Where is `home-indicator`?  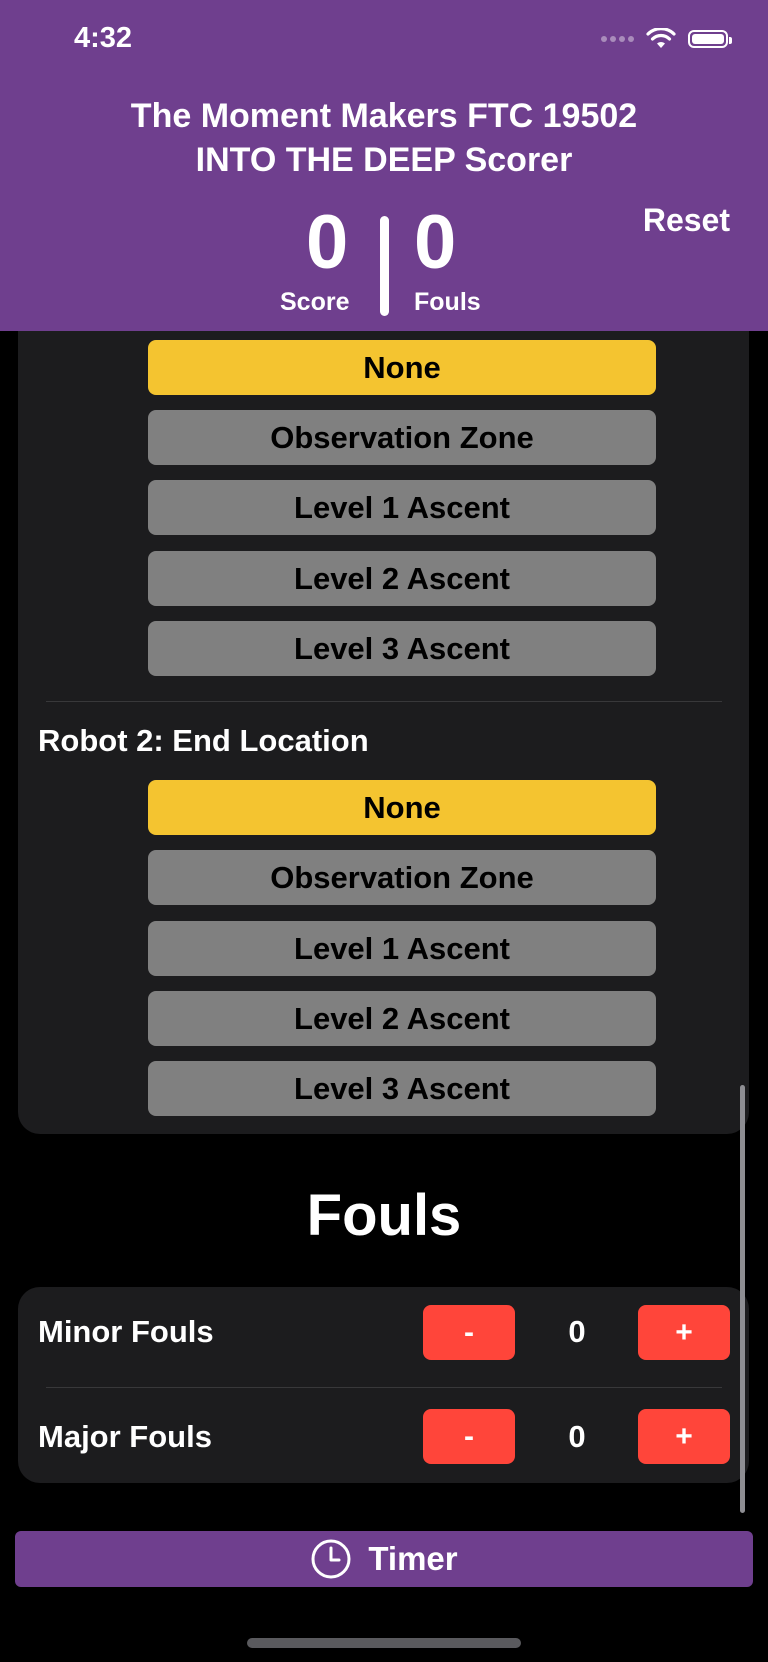
home-indicator is located at coordinates (384, 1643).